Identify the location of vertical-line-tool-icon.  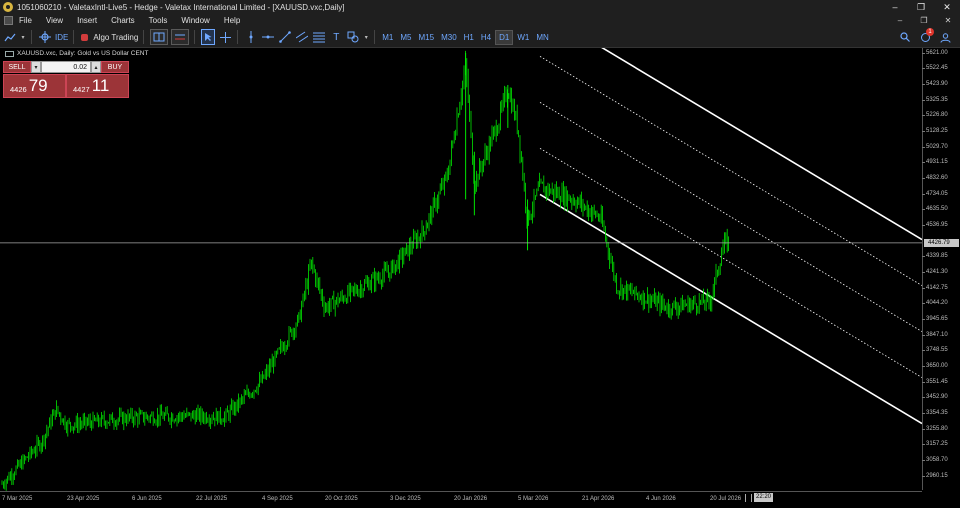
(251, 37).